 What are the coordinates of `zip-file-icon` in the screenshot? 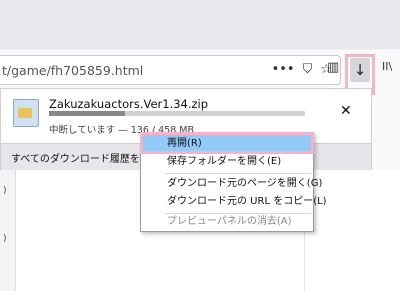 It's located at (26, 113).